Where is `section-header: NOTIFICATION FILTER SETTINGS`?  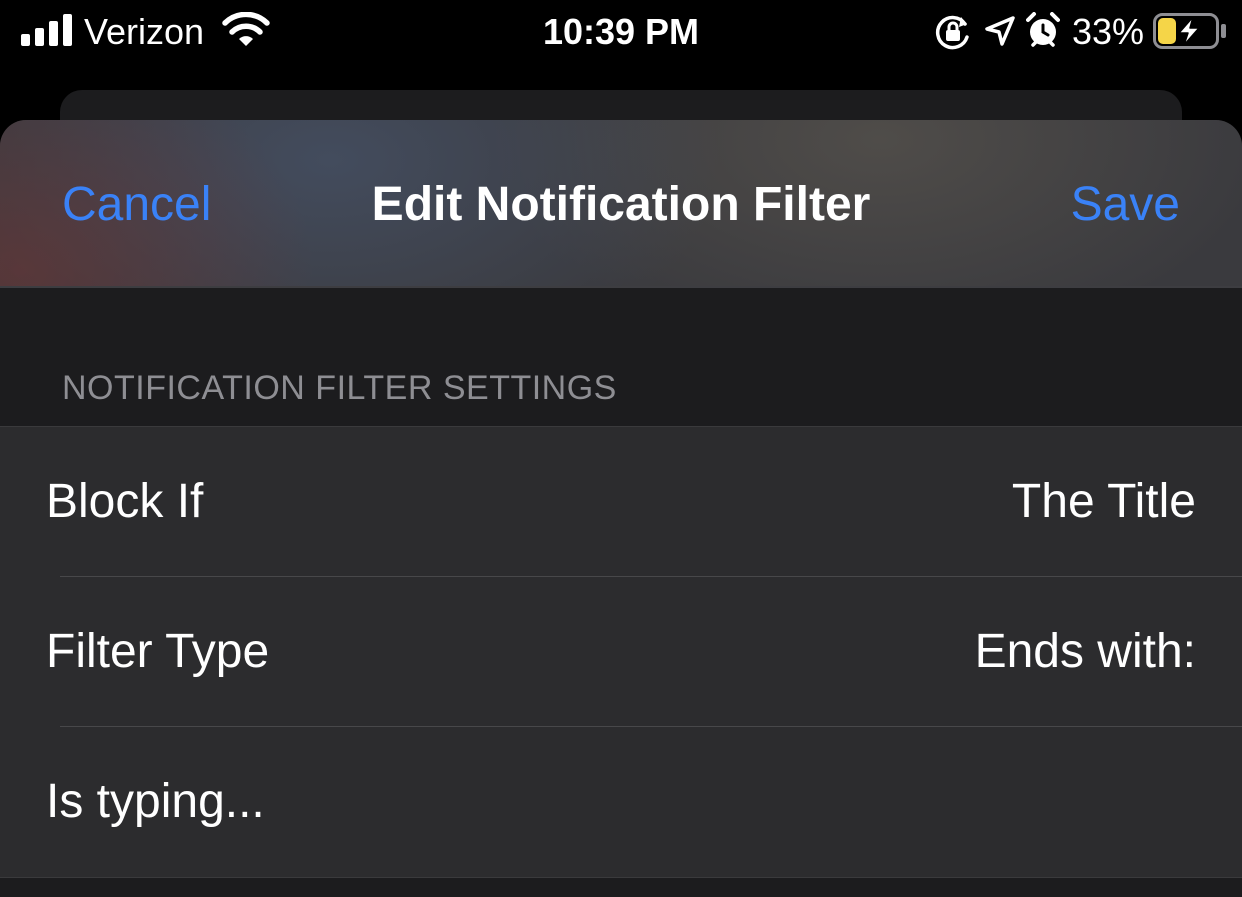
section-header: NOTIFICATION FILTER SETTINGS is located at coordinates (339, 388).